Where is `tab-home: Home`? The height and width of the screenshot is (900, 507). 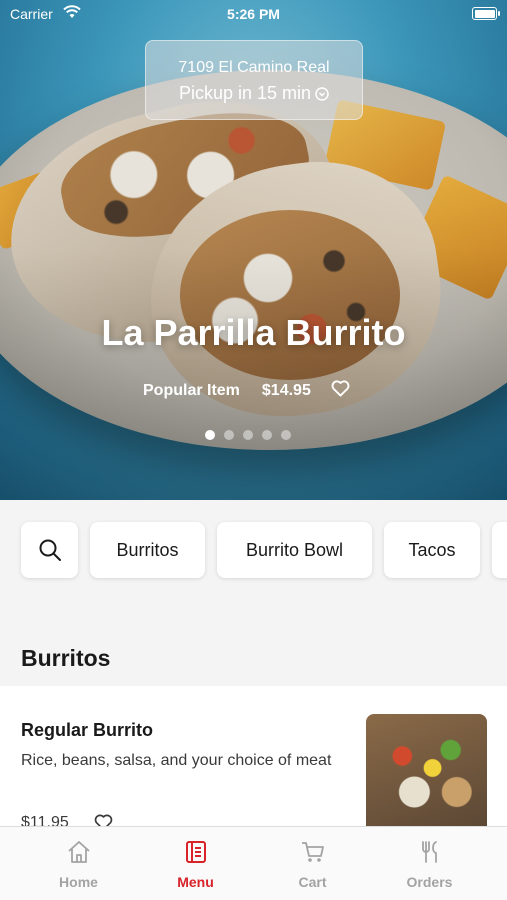
tab-home: Home is located at coordinates (78, 863).